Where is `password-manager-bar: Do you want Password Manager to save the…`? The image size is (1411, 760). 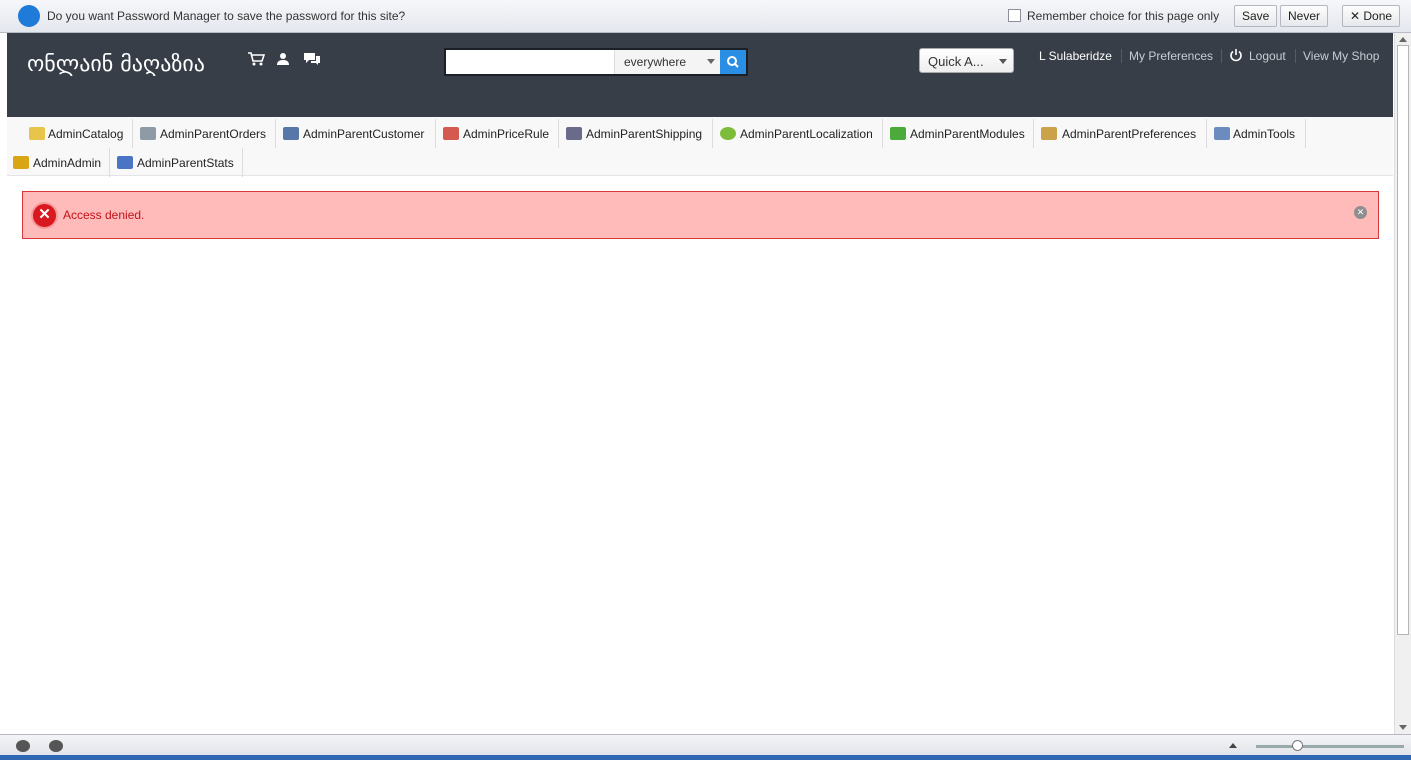 password-manager-bar: Do you want Password Manager to save the… is located at coordinates (705, 16).